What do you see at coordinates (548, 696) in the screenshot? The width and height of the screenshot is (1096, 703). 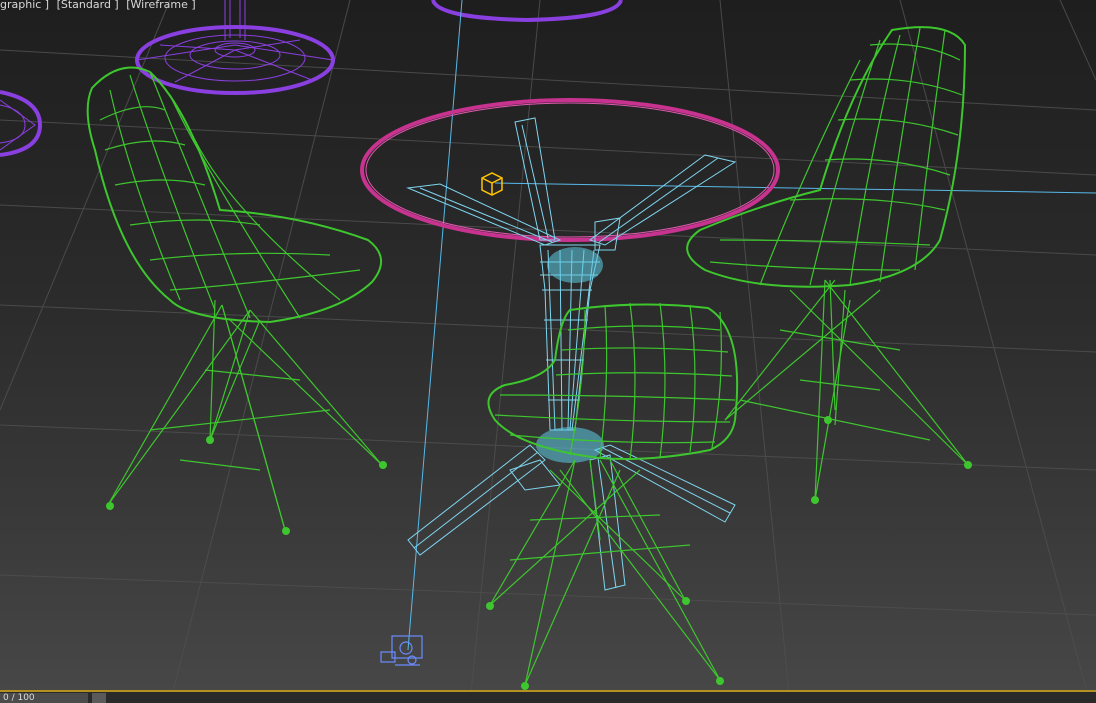 I see `timeline-bar: 0 / 100` at bounding box center [548, 696].